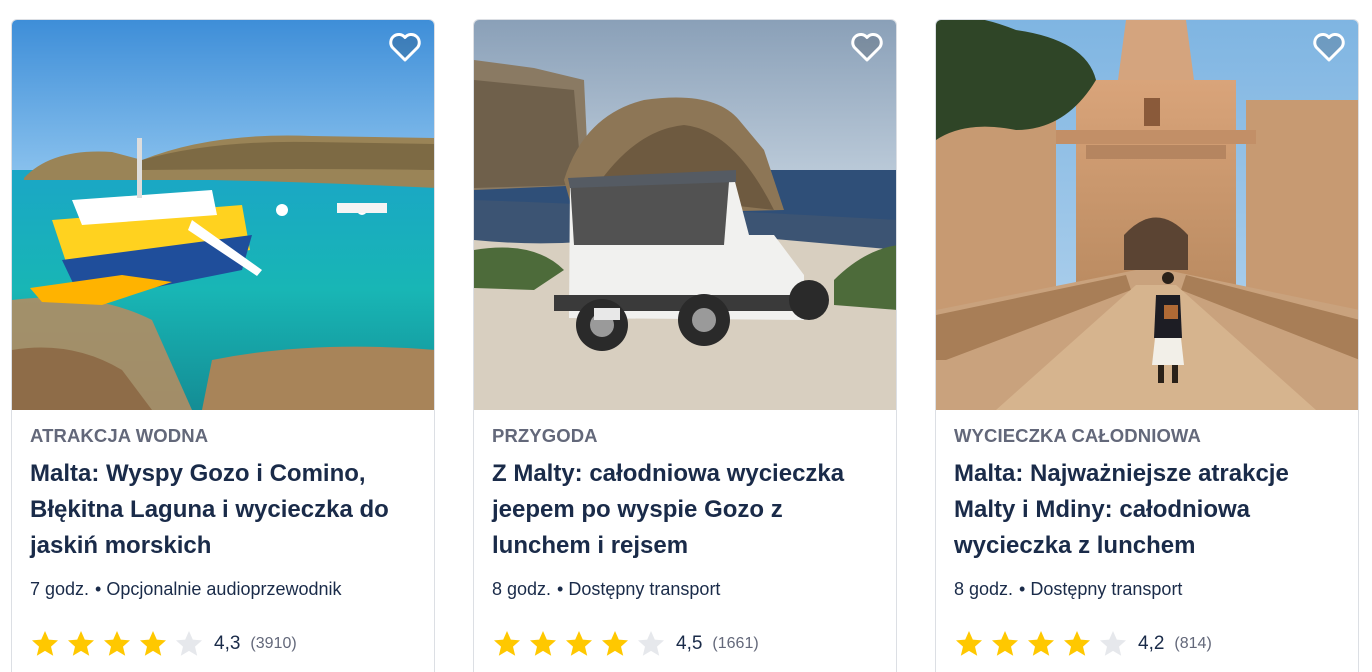  I want to click on rating: 4,5 (1661), so click(685, 644).